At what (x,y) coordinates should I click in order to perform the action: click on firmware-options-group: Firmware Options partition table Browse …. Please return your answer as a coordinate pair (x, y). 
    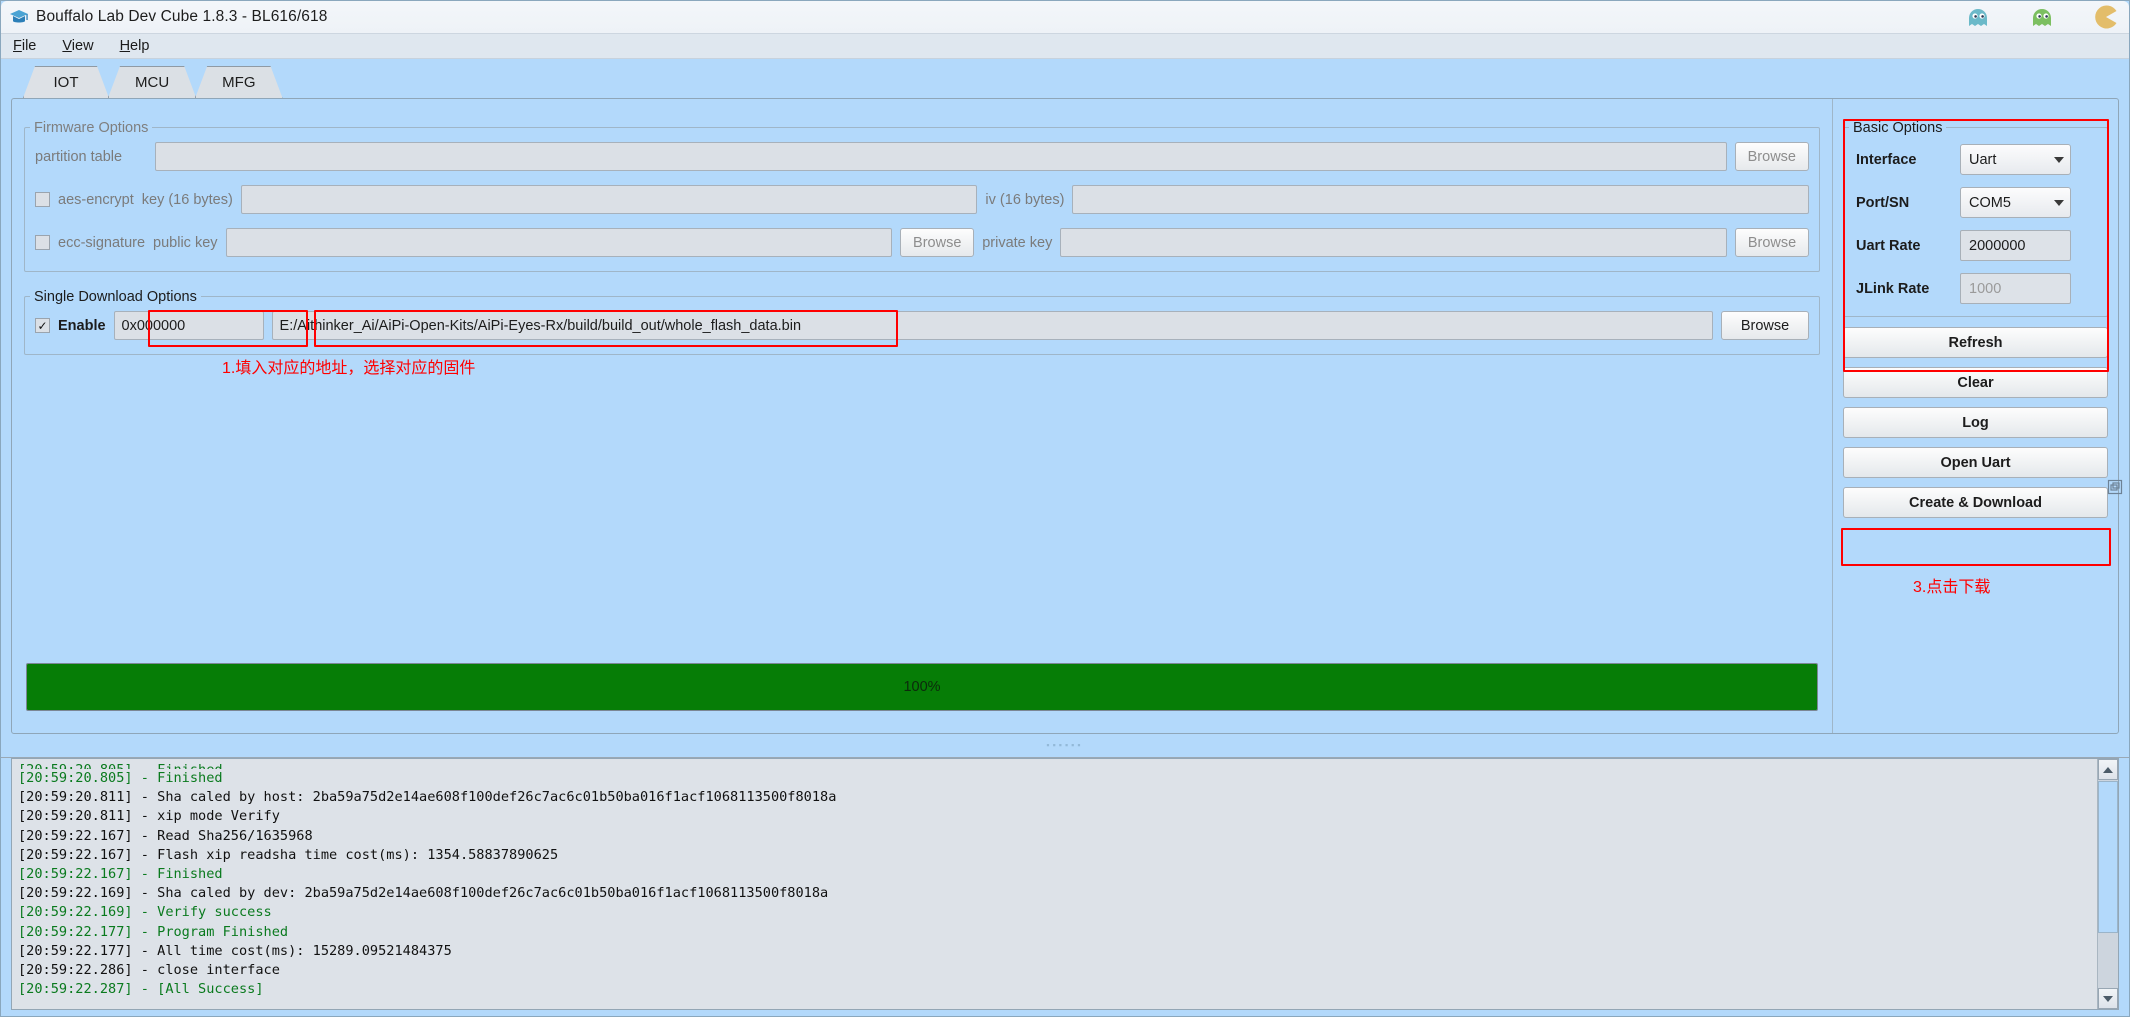
    Looking at the image, I should click on (922, 195).